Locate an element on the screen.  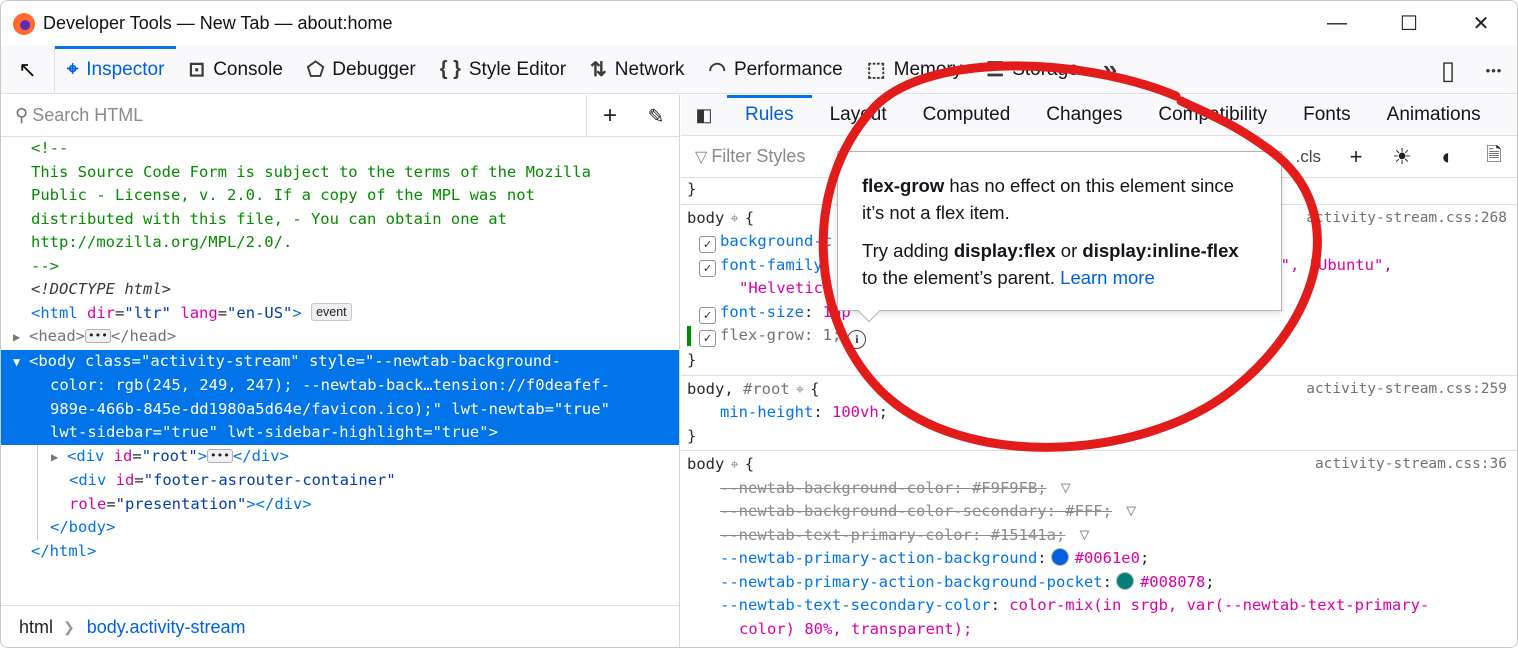
breadcrumb-item-html: html is located at coordinates (27, 627).